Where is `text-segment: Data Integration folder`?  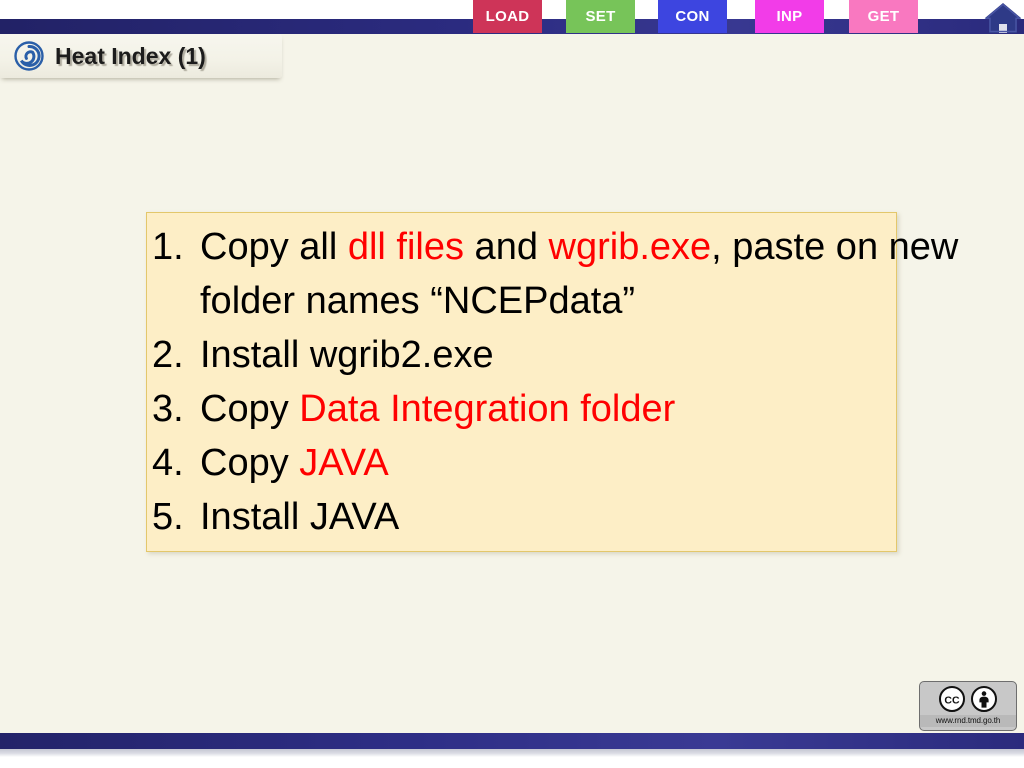 text-segment: Data Integration folder is located at coordinates (487, 409).